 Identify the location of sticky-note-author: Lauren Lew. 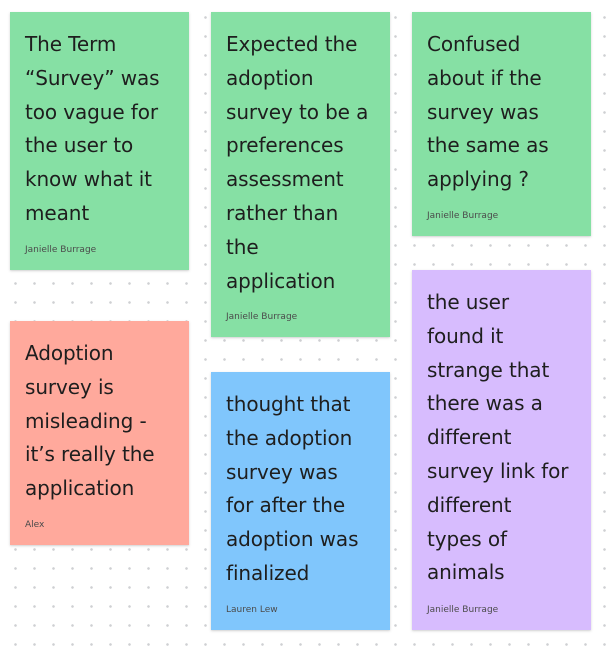
(252, 610).